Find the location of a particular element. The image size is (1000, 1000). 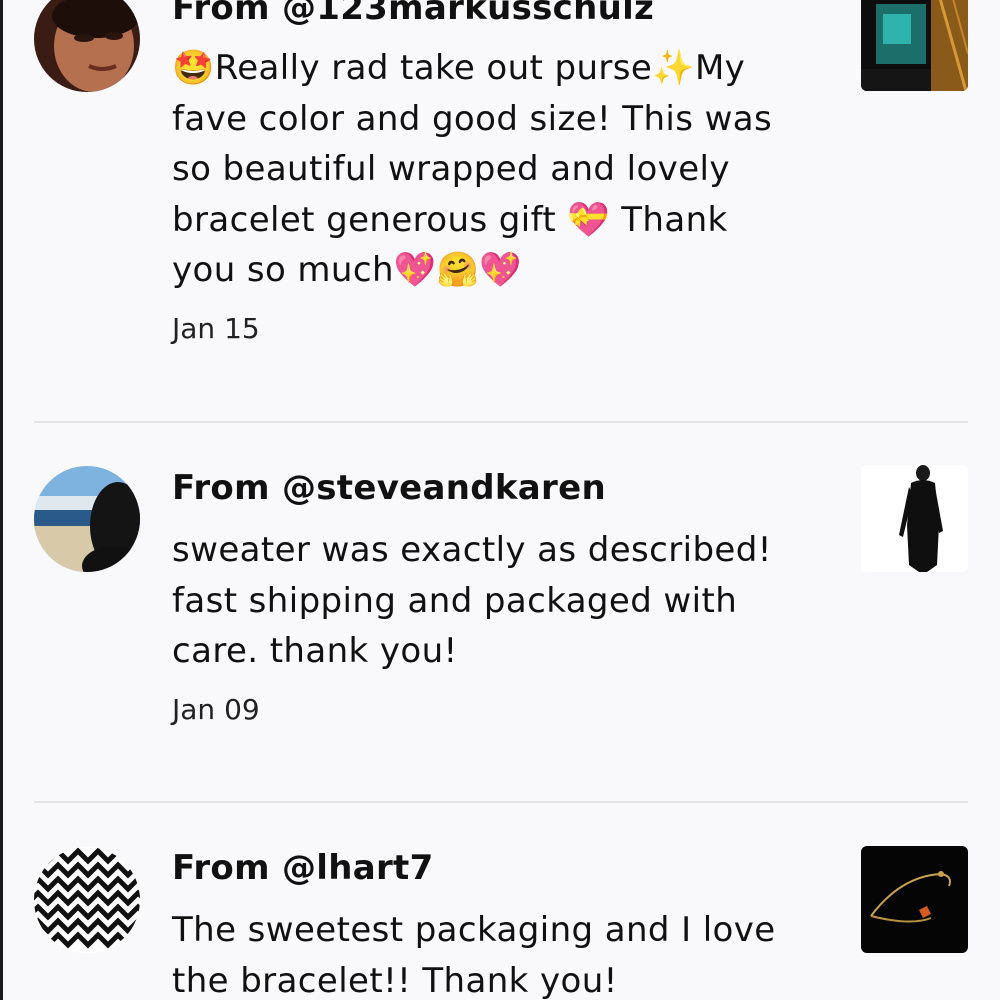

review-date: Jan 15 is located at coordinates (216, 328).